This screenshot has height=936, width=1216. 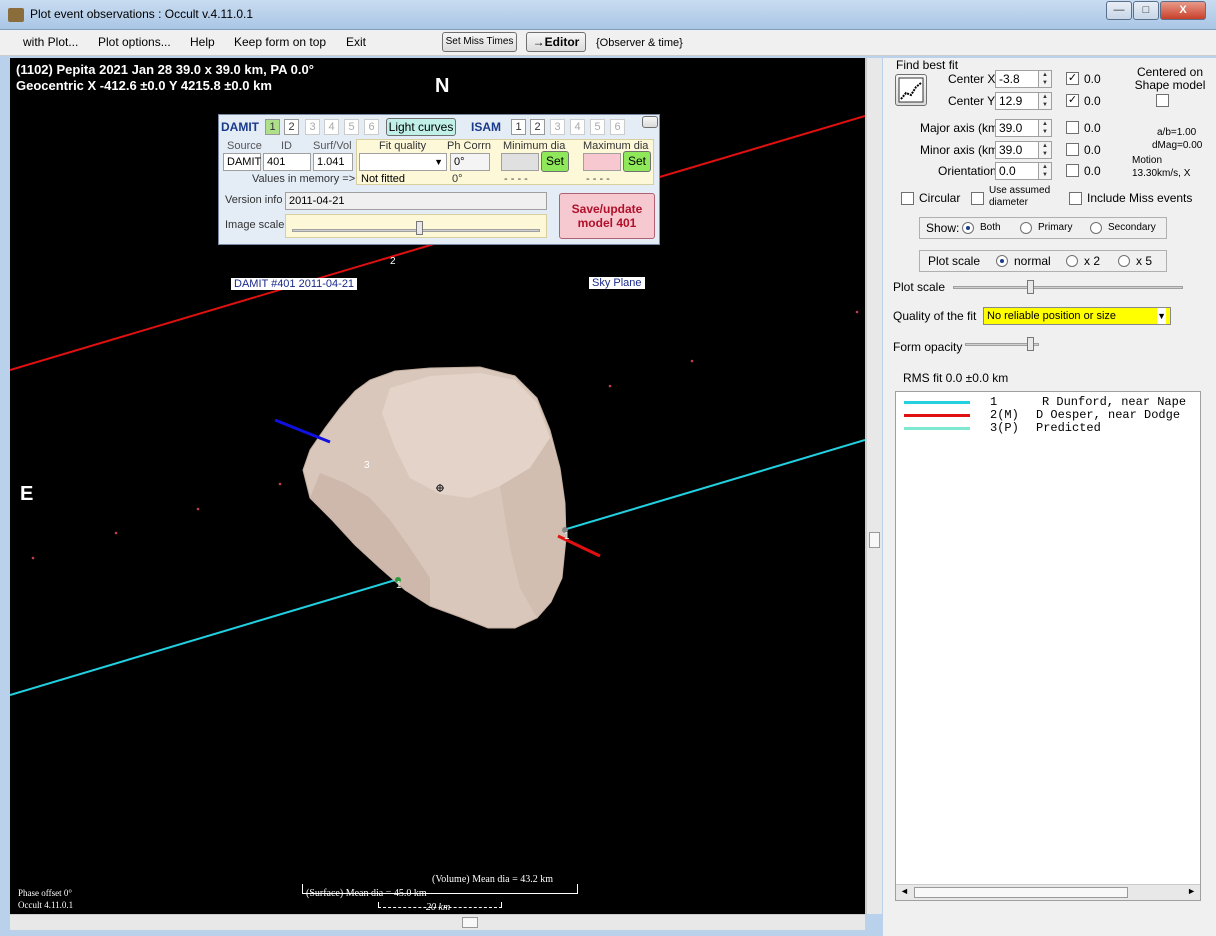 I want to click on version-info-label: Version info, so click(x=254, y=200).